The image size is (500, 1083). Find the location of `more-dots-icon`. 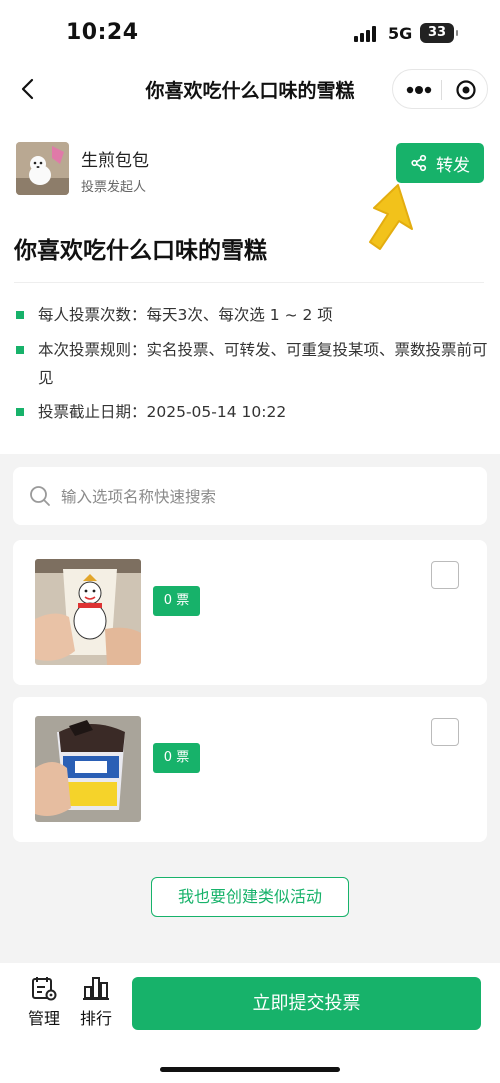

more-dots-icon is located at coordinates (419, 90).